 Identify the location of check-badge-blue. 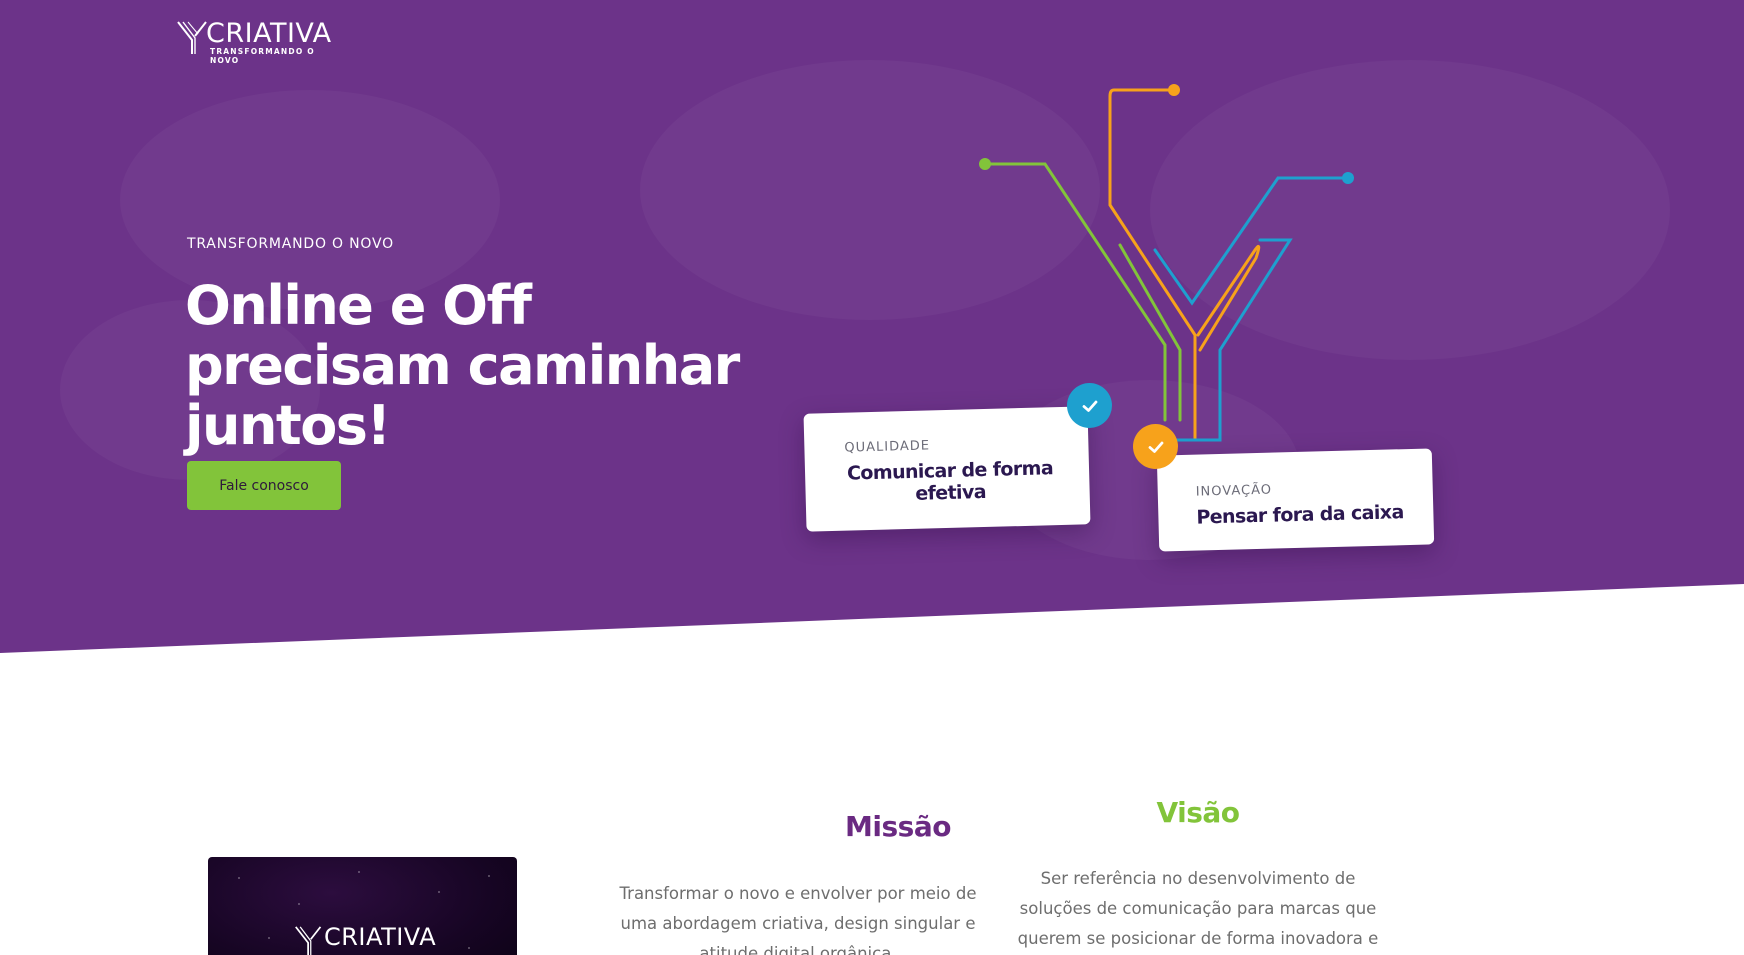
(1089, 405).